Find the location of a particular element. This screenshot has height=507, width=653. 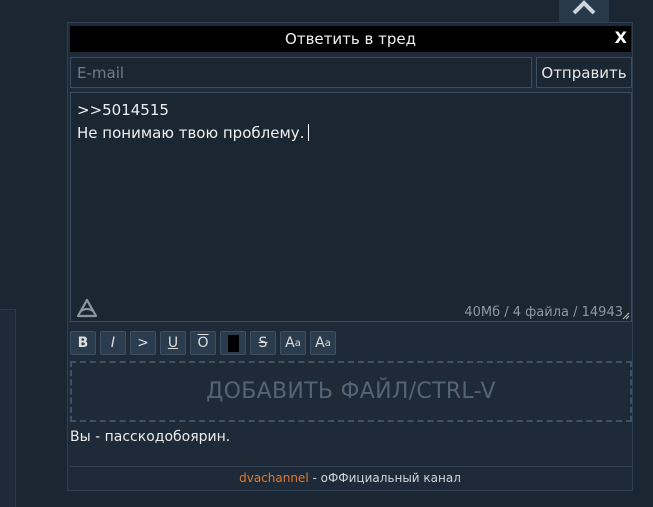

subscript-mark: a is located at coordinates (327, 343).